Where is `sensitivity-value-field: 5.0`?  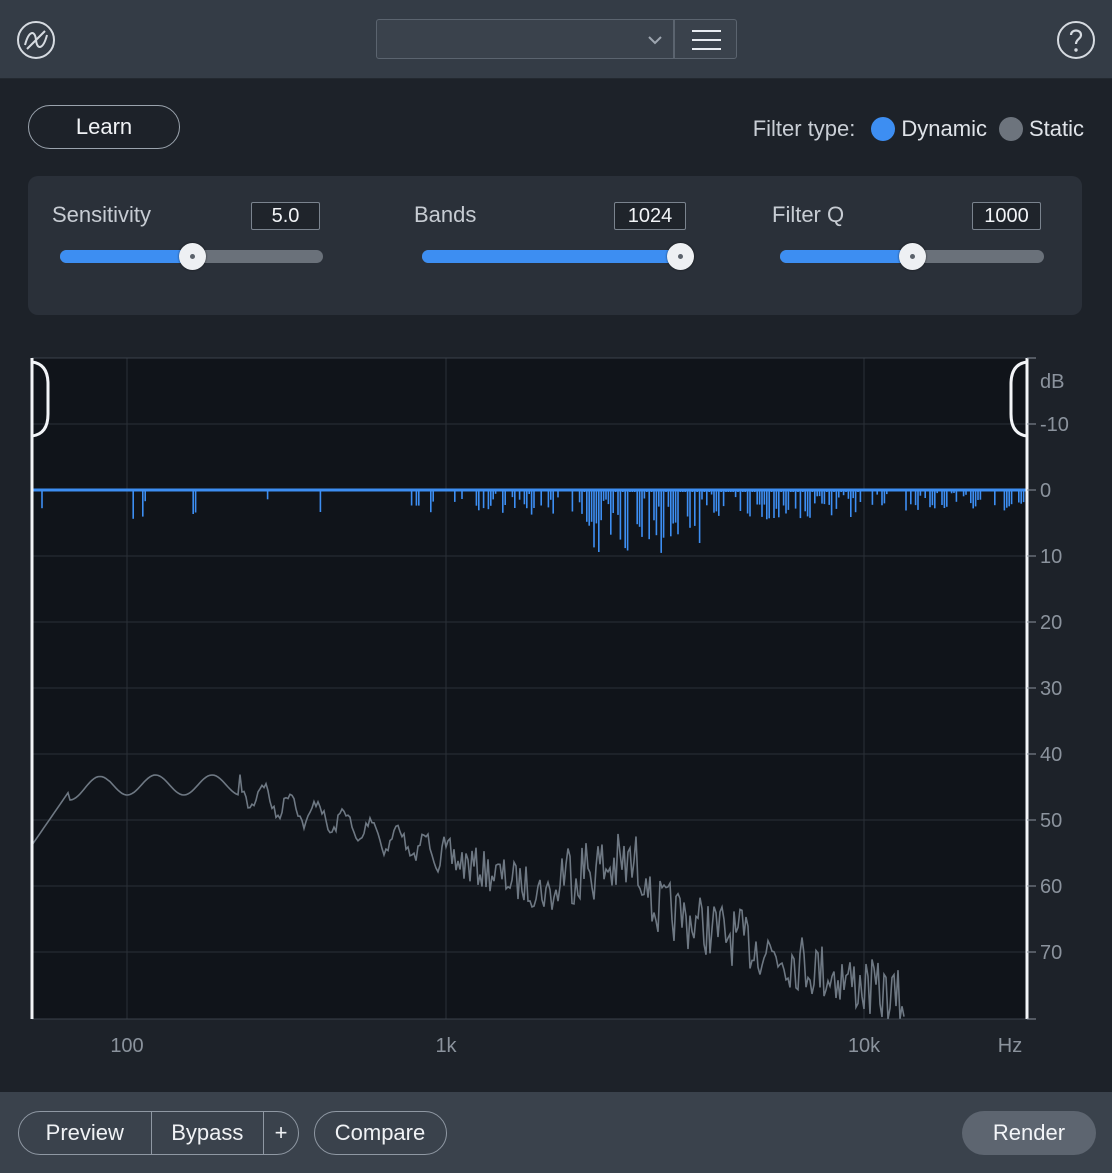
sensitivity-value-field: 5.0 is located at coordinates (285, 216).